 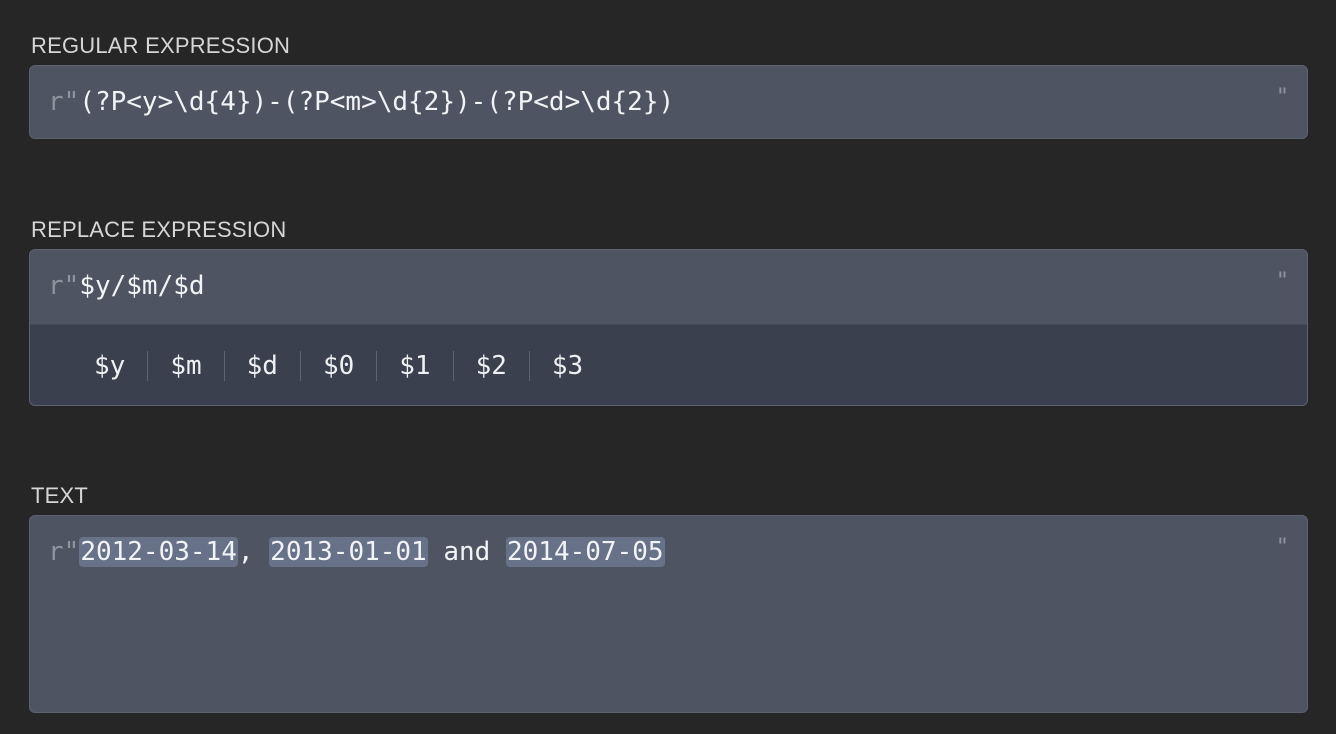 I want to click on regex-suffix: ", so click(x=1282, y=97).